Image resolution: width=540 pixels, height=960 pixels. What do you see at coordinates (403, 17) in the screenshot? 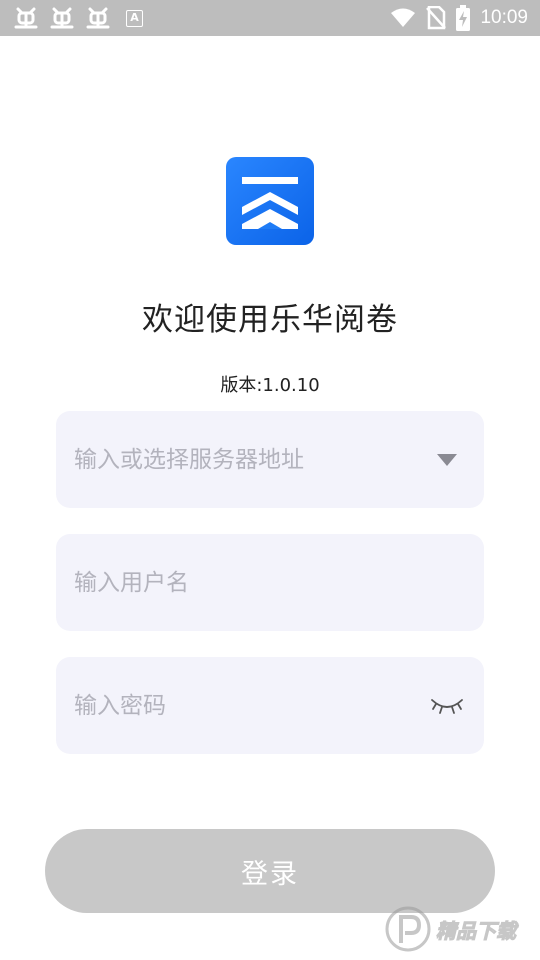
I see `wifi-icon` at bounding box center [403, 17].